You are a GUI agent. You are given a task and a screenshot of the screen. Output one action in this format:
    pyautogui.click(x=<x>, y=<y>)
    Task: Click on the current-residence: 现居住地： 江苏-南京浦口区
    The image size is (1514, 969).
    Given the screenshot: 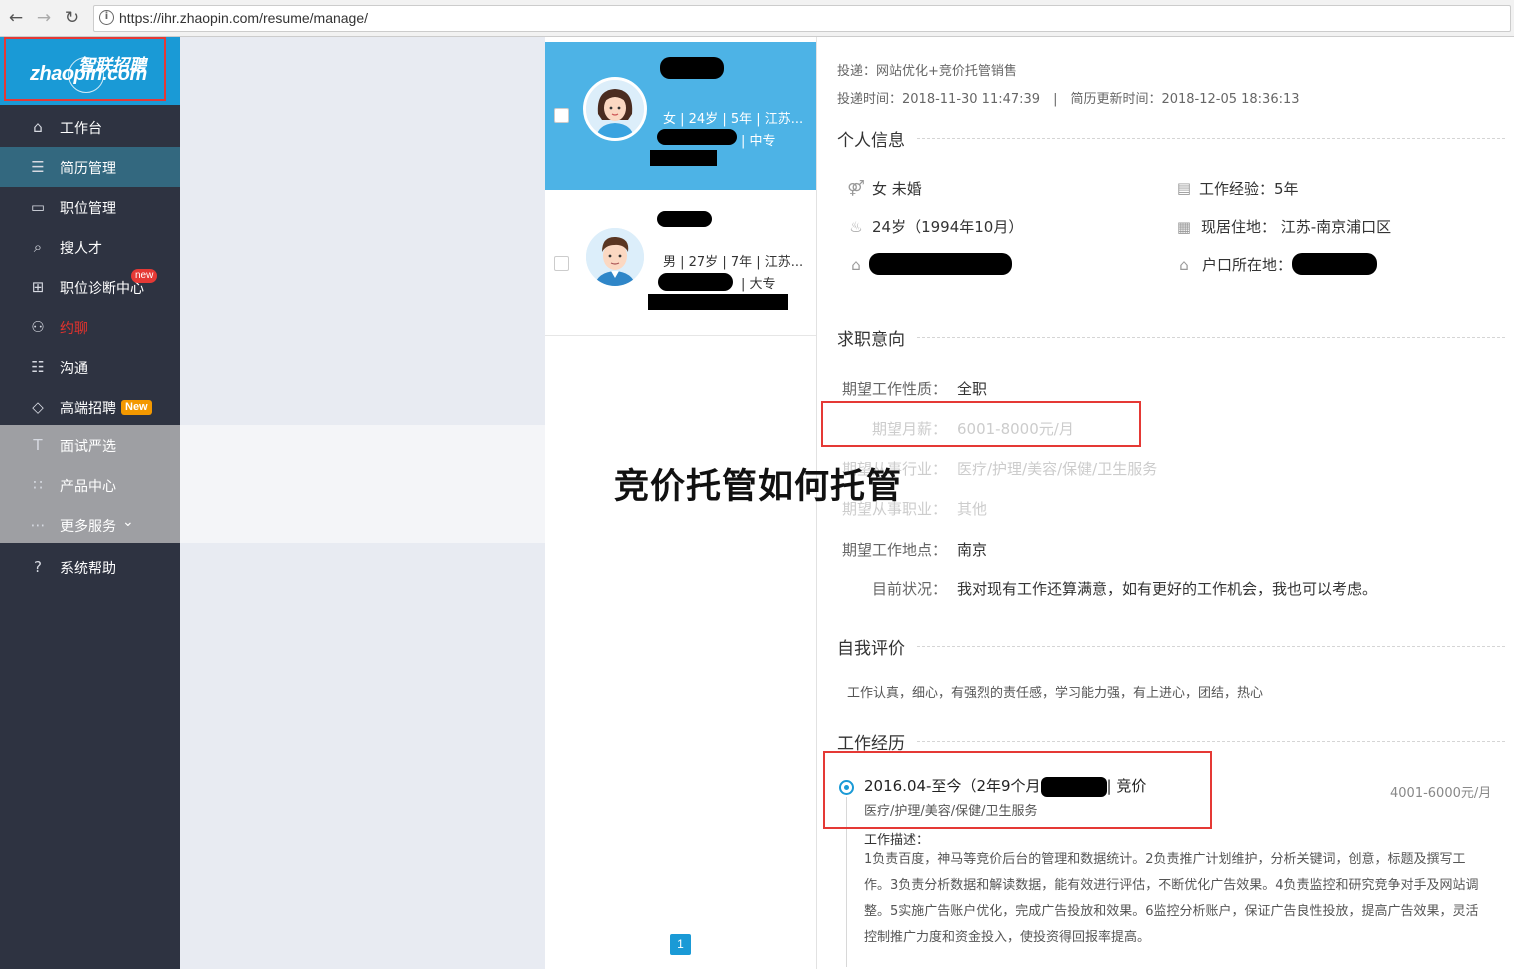 What is the action you would take?
    pyautogui.click(x=1296, y=227)
    